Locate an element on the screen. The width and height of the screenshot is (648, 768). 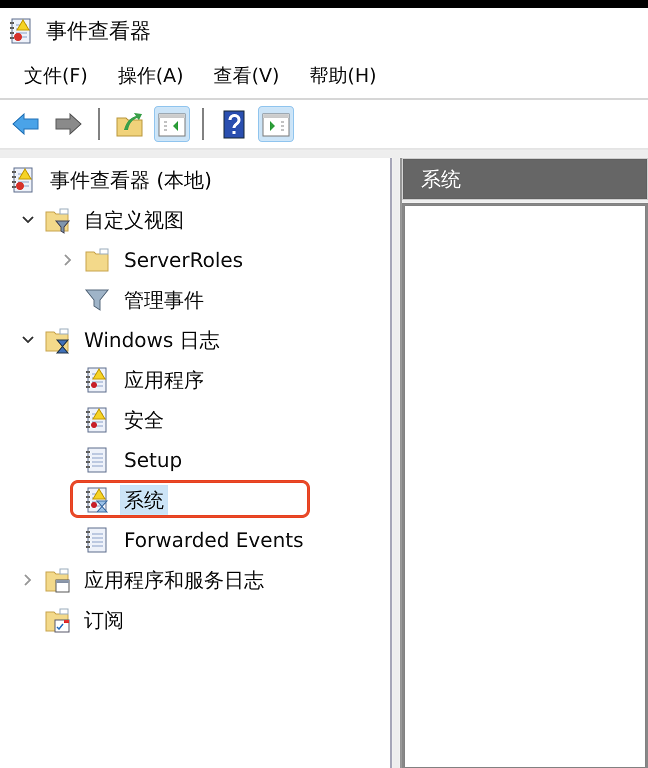
menu-item: 查看(V) is located at coordinates (247, 76).